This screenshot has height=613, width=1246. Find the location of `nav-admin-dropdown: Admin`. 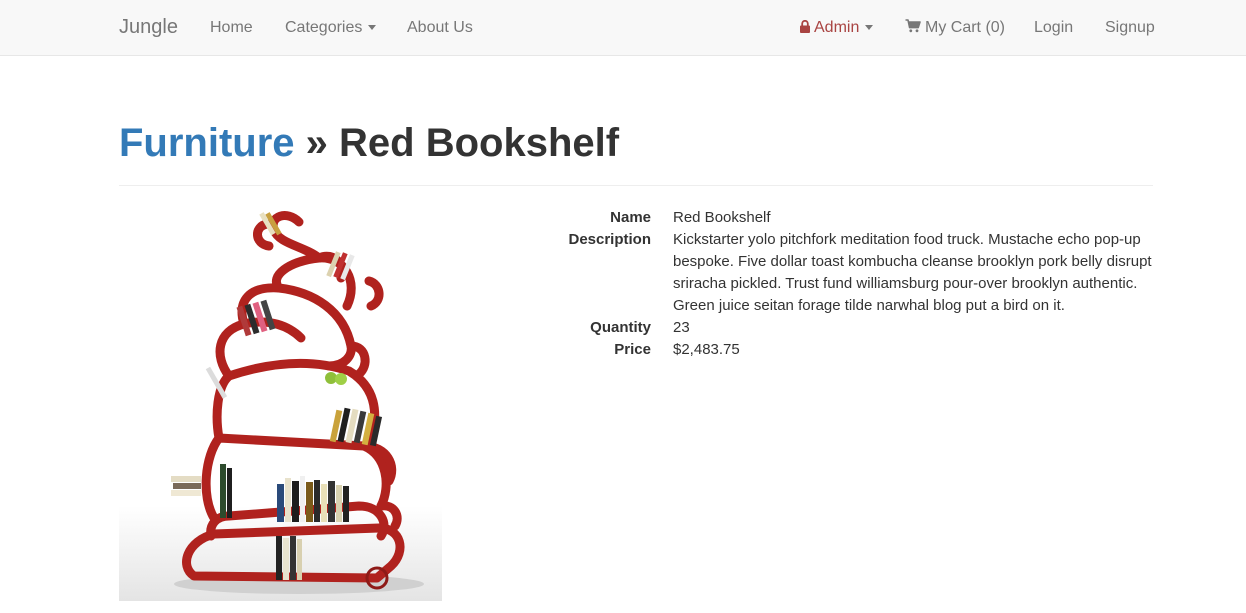

nav-admin-dropdown: Admin is located at coordinates (837, 27).